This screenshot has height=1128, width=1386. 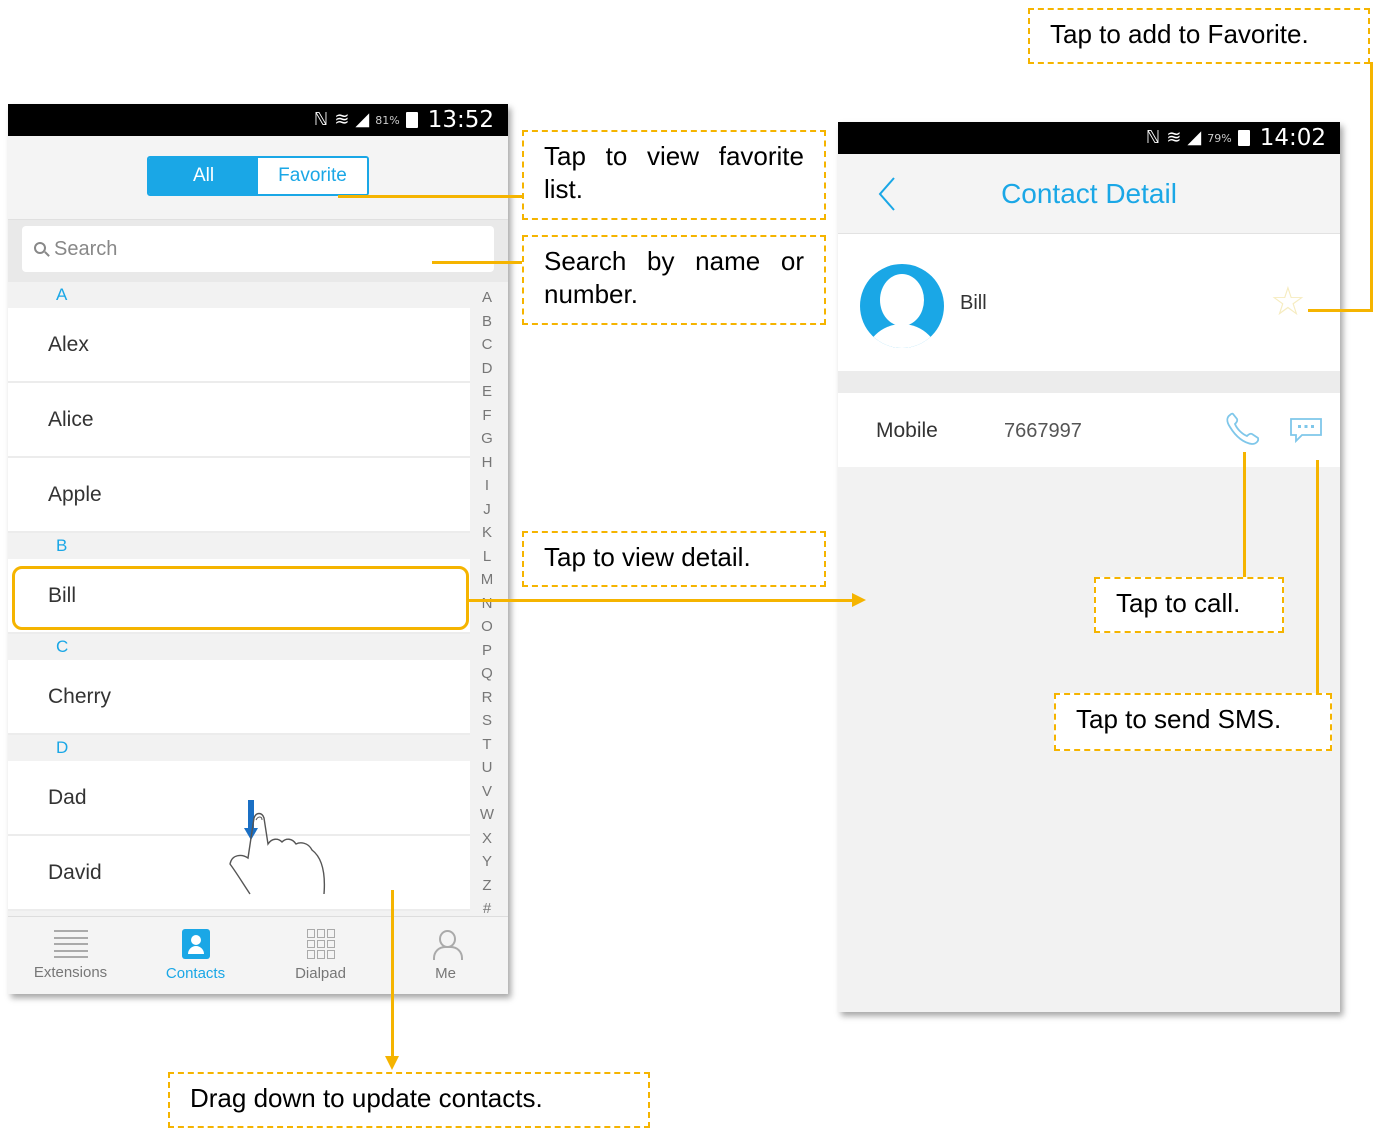 What do you see at coordinates (239, 748) in the screenshot?
I see `section-header: D` at bounding box center [239, 748].